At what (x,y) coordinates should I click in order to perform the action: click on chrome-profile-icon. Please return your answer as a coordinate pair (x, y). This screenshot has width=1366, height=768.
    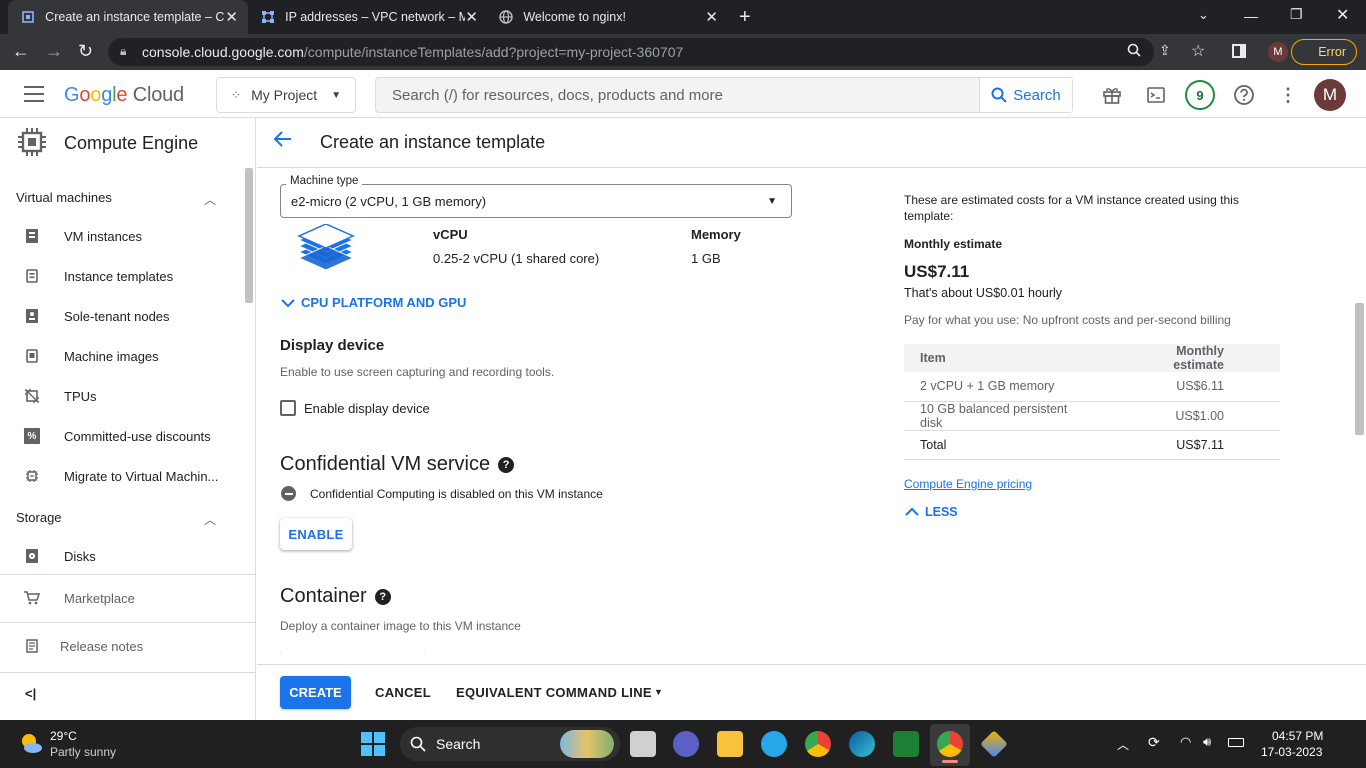
    Looking at the image, I should click on (950, 744).